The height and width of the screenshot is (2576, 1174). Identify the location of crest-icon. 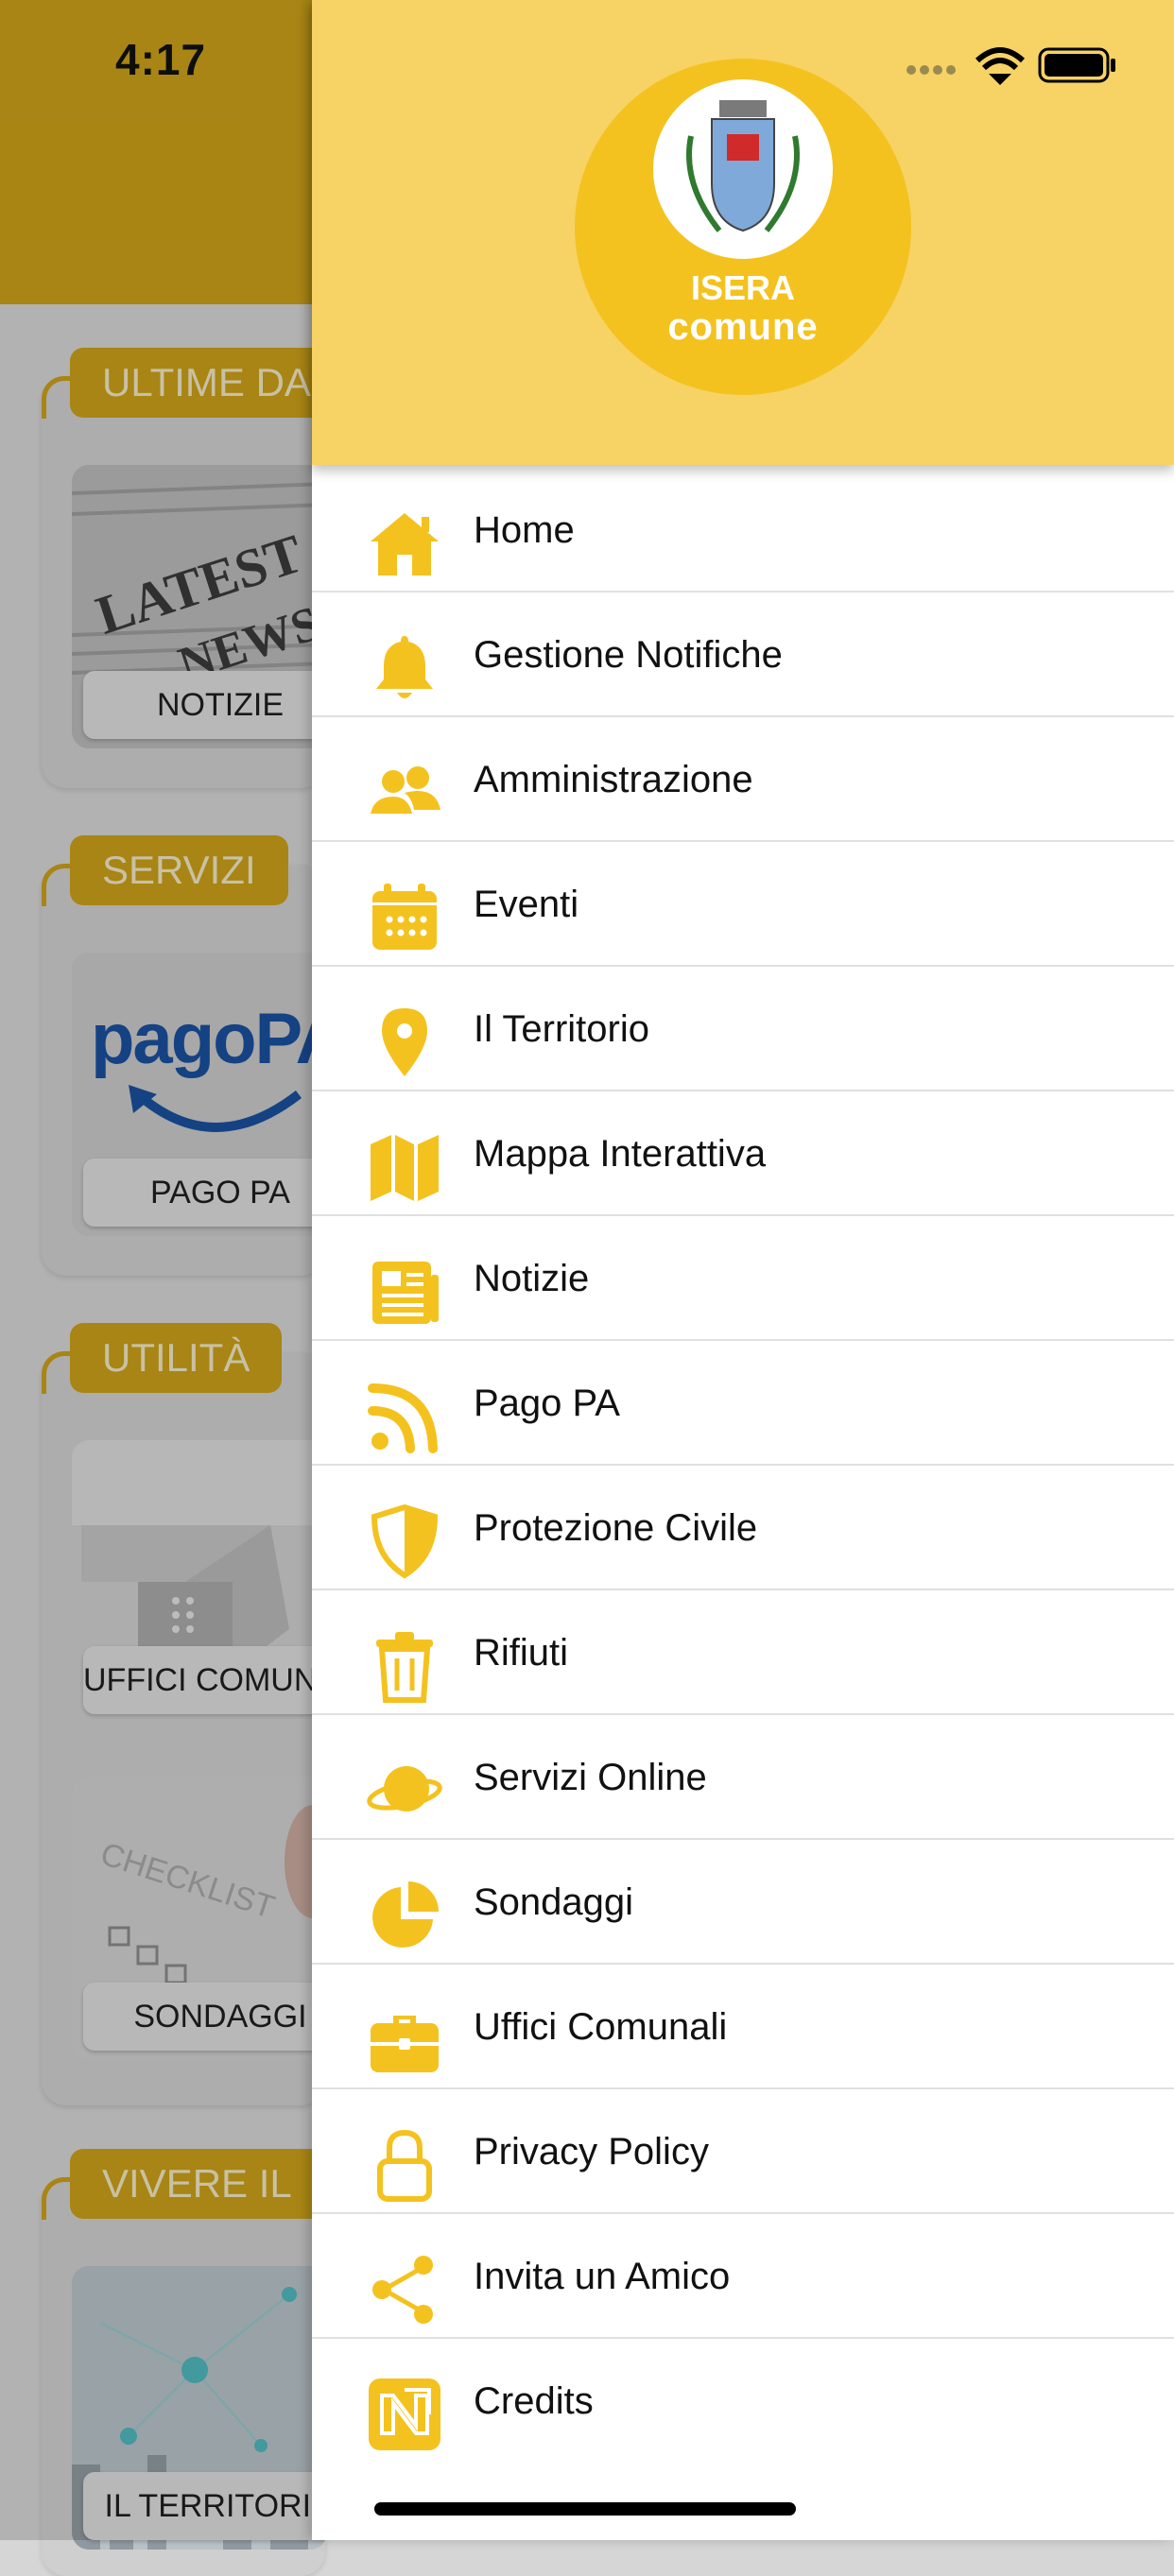
(743, 169).